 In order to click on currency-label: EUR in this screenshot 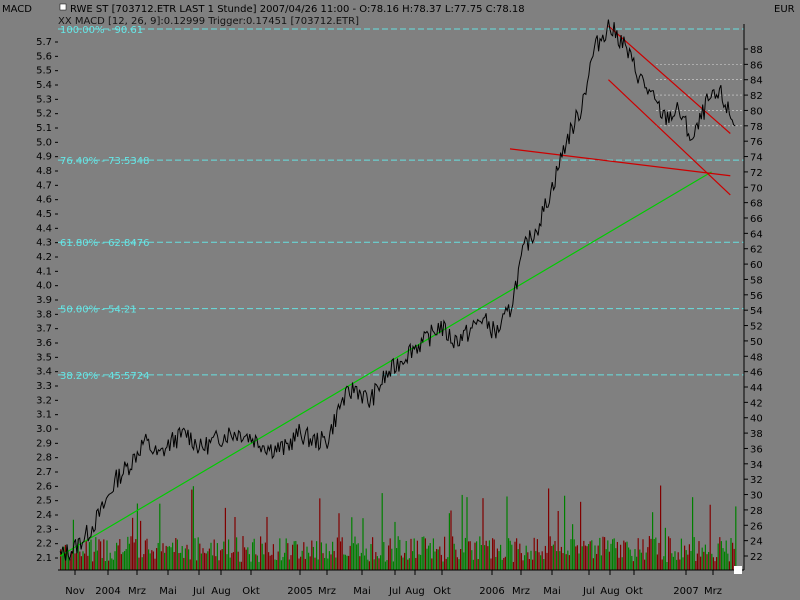, I will do `click(784, 9)`.